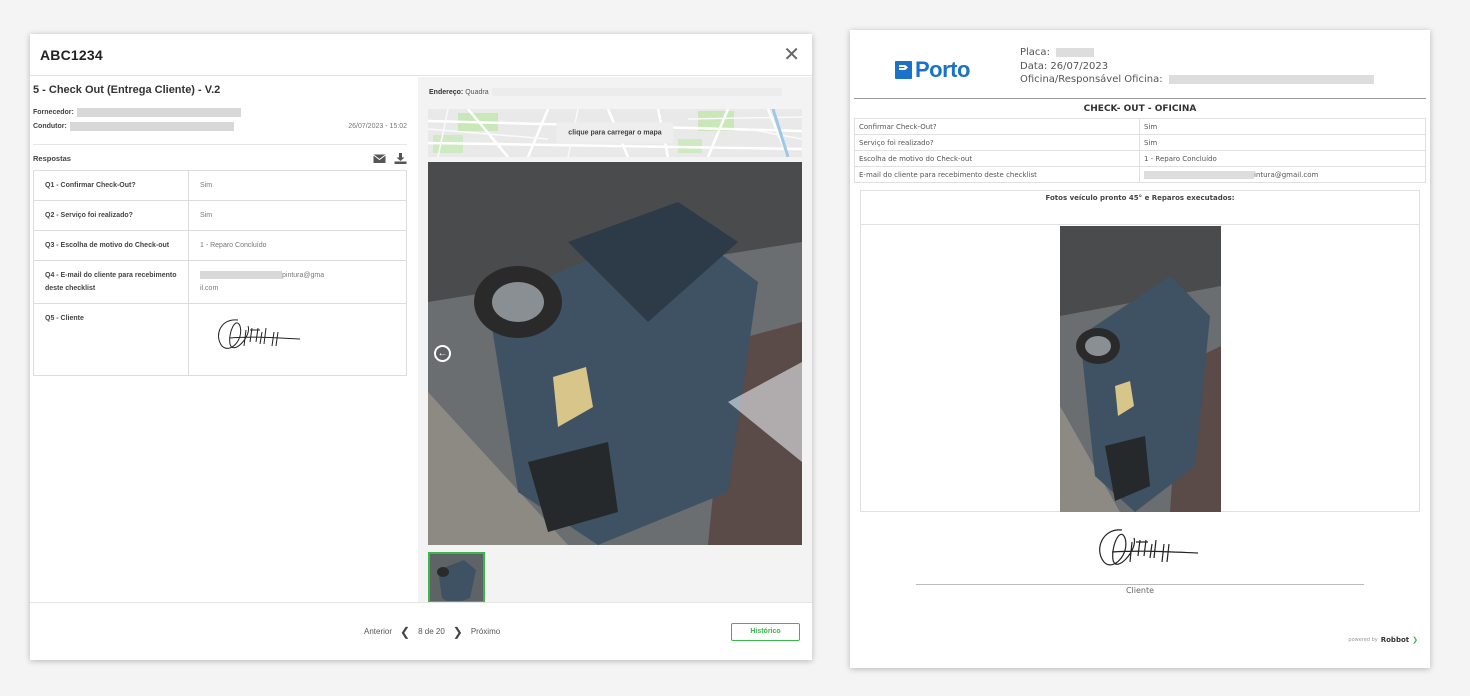 The height and width of the screenshot is (696, 1470). I want to click on prev-link: Anterior, so click(378, 631).